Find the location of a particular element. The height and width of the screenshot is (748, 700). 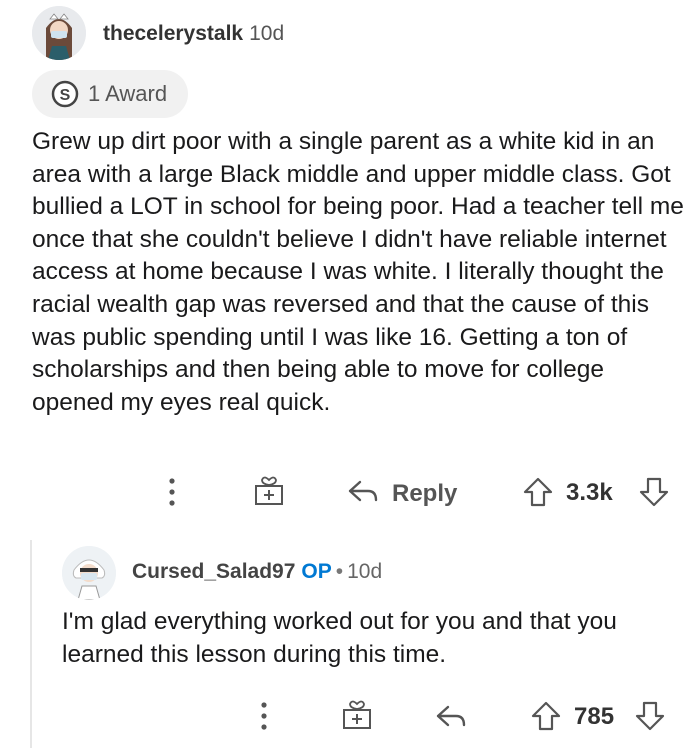

vote-count: 3.3k is located at coordinates (589, 492).